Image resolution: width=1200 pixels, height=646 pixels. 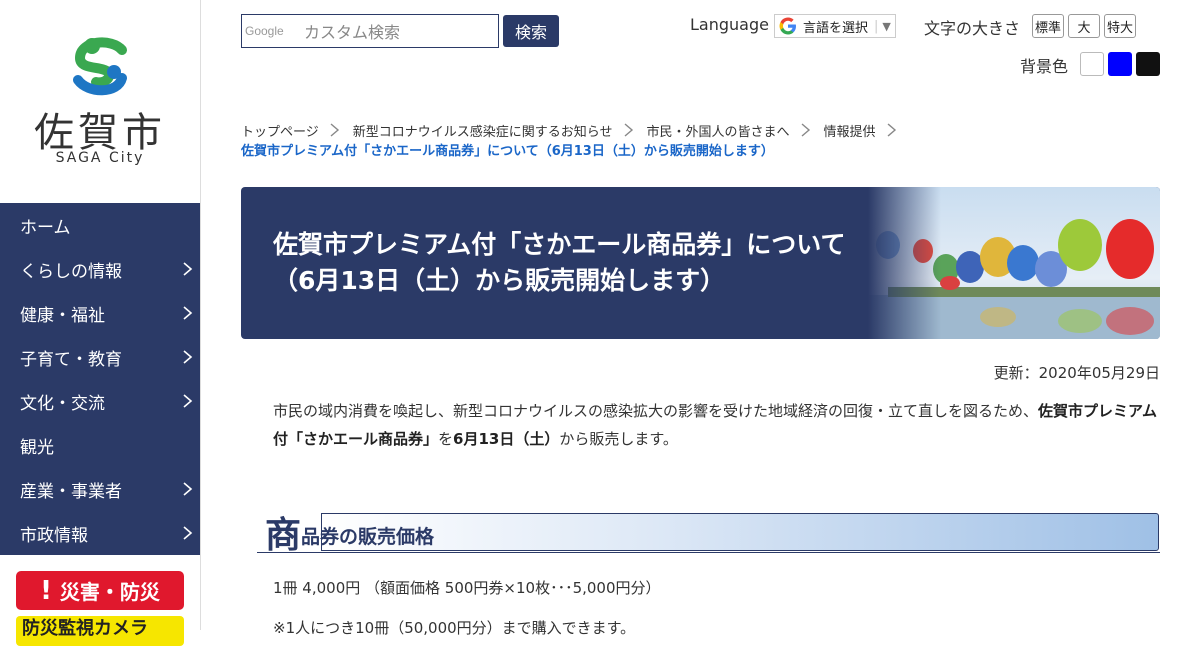 I want to click on city-emblem-icon, so click(x=100, y=66).